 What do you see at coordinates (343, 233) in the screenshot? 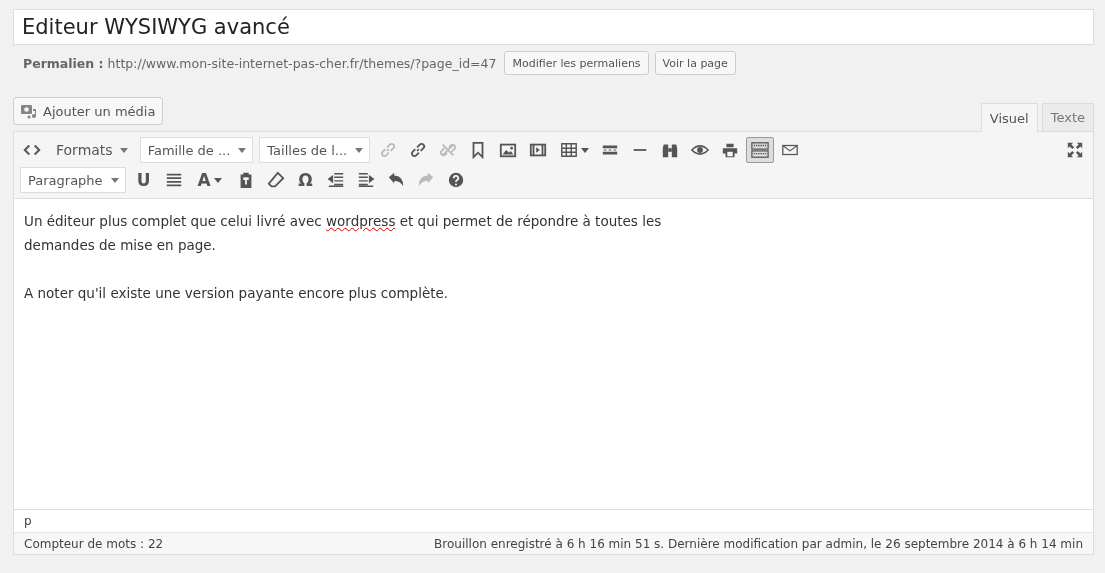
I see `paragraph-text: Un éditeur plus complet que celui livré avec wordpress et qui permet de répondre à toutes les demandes de mise en page.` at bounding box center [343, 233].